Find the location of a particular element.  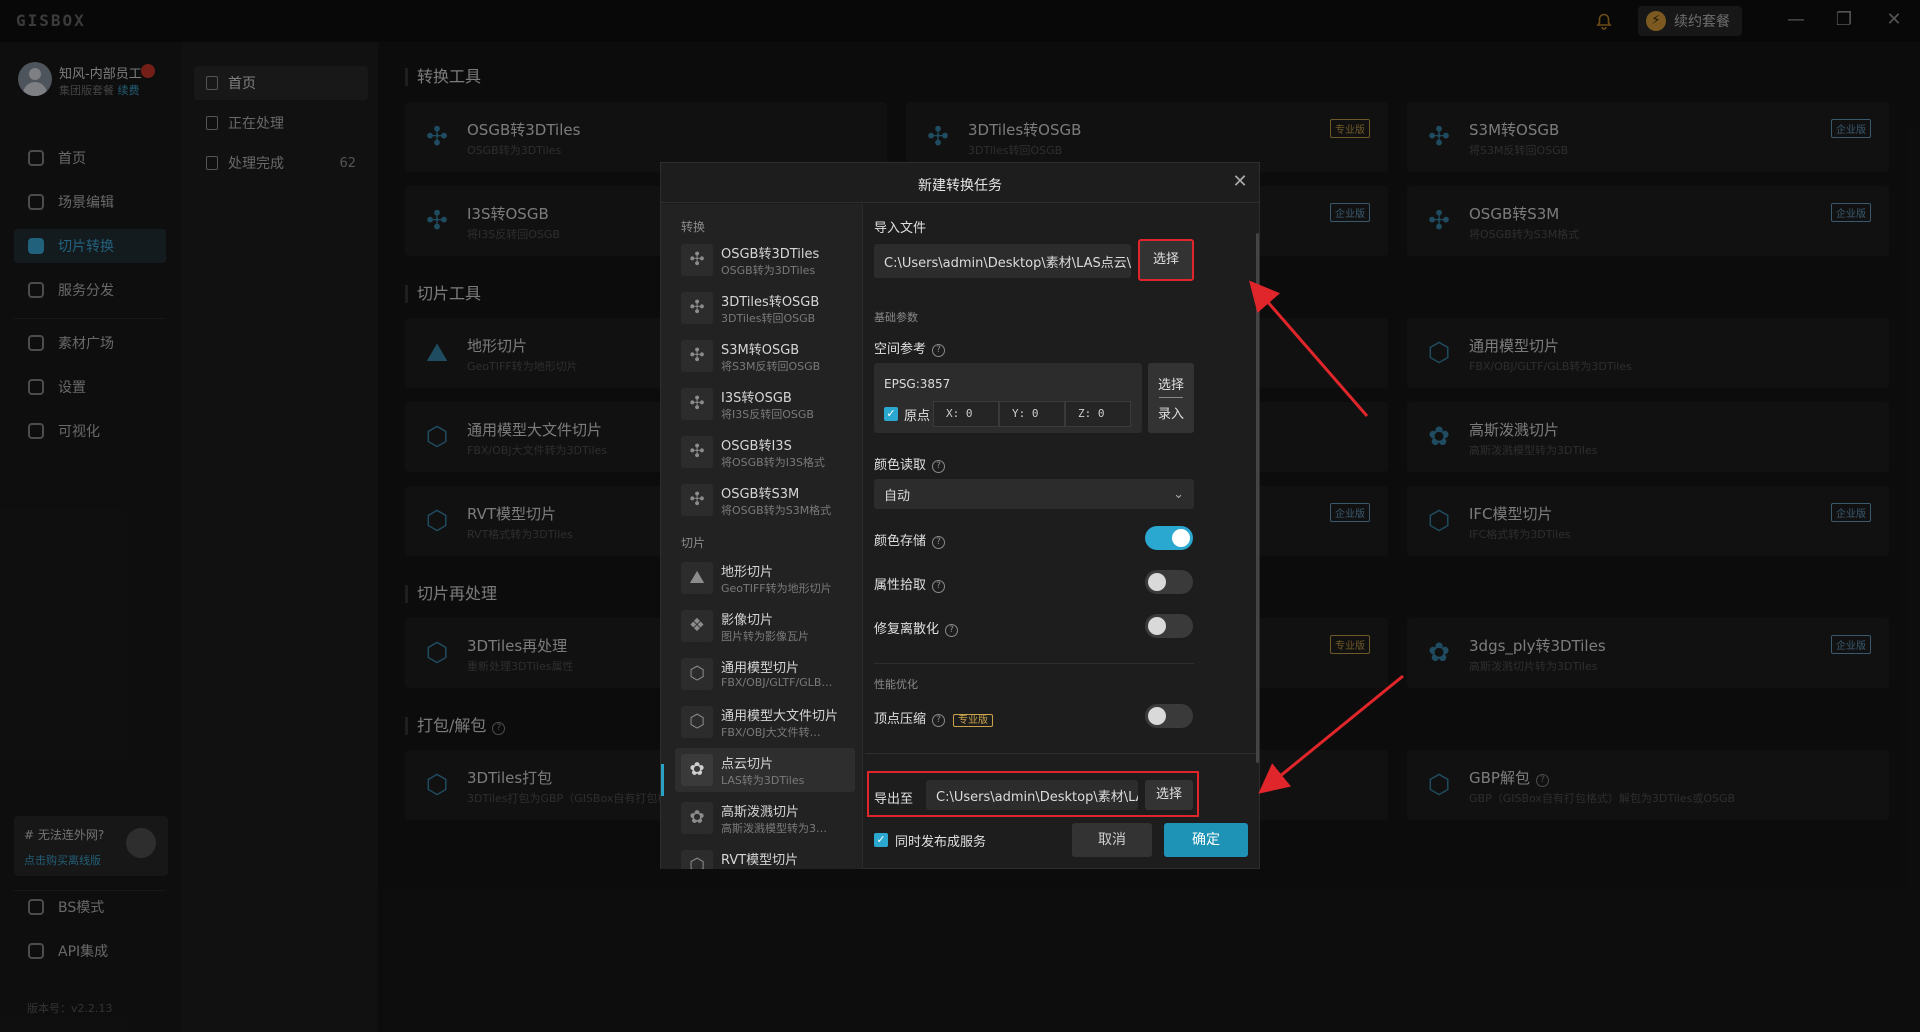

arrow-to-export is located at coordinates (1331, 734).